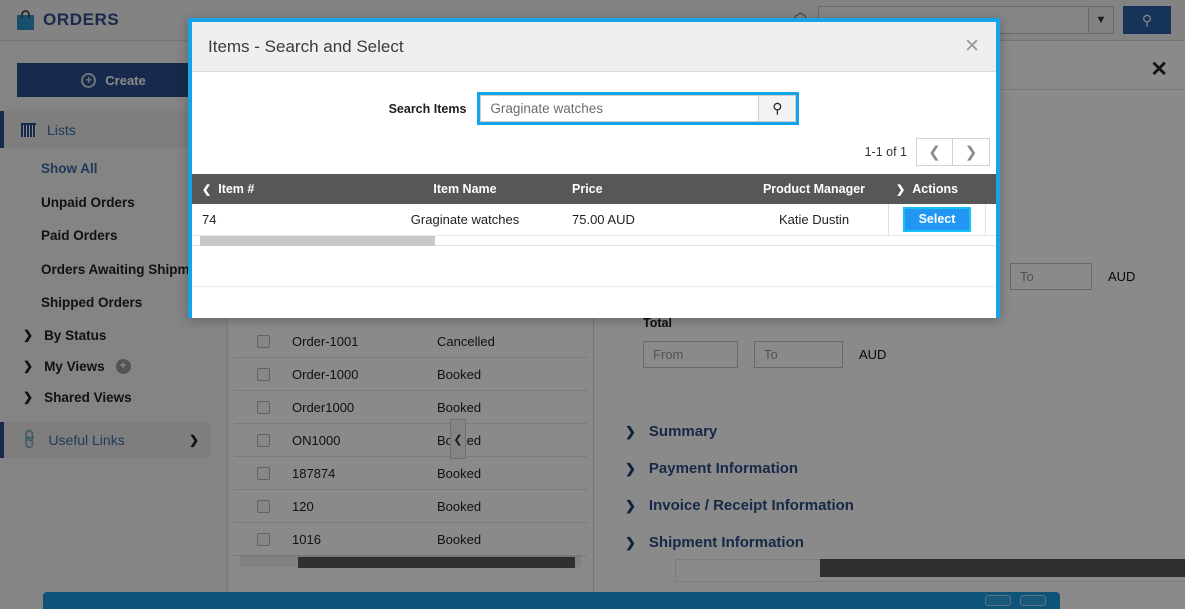 This screenshot has width=1185, height=609. What do you see at coordinates (236, 189) in the screenshot?
I see `column-label: Item #` at bounding box center [236, 189].